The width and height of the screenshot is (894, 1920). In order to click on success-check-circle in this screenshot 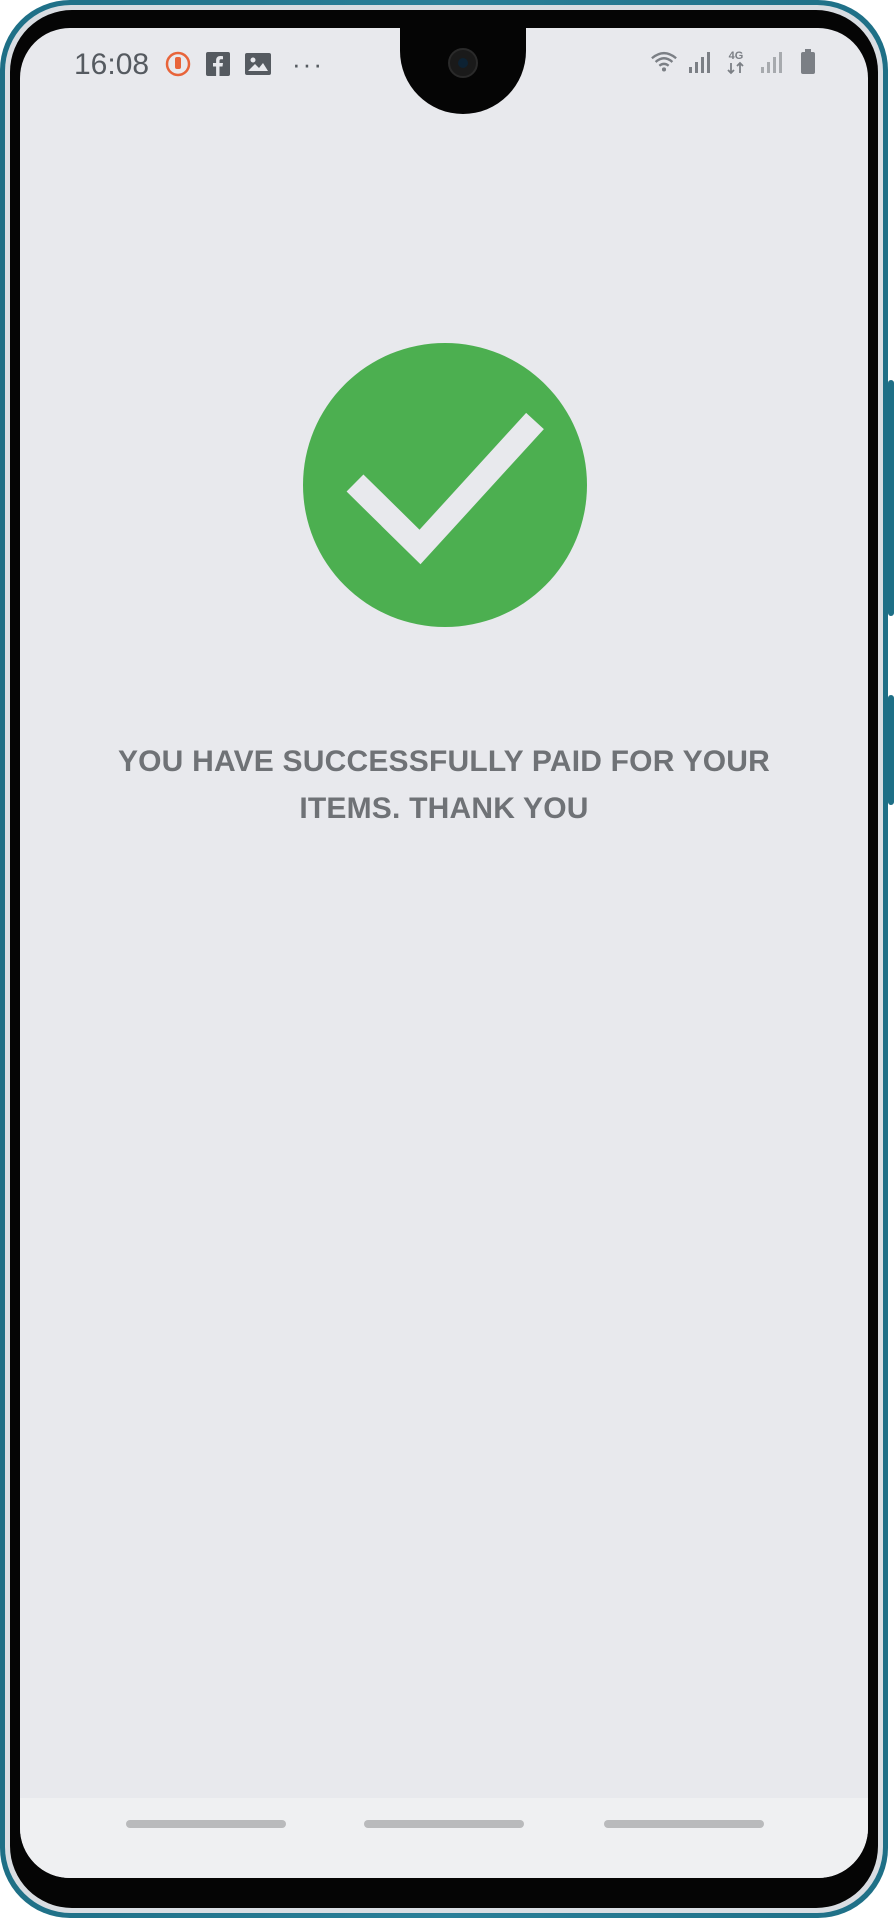, I will do `click(445, 485)`.